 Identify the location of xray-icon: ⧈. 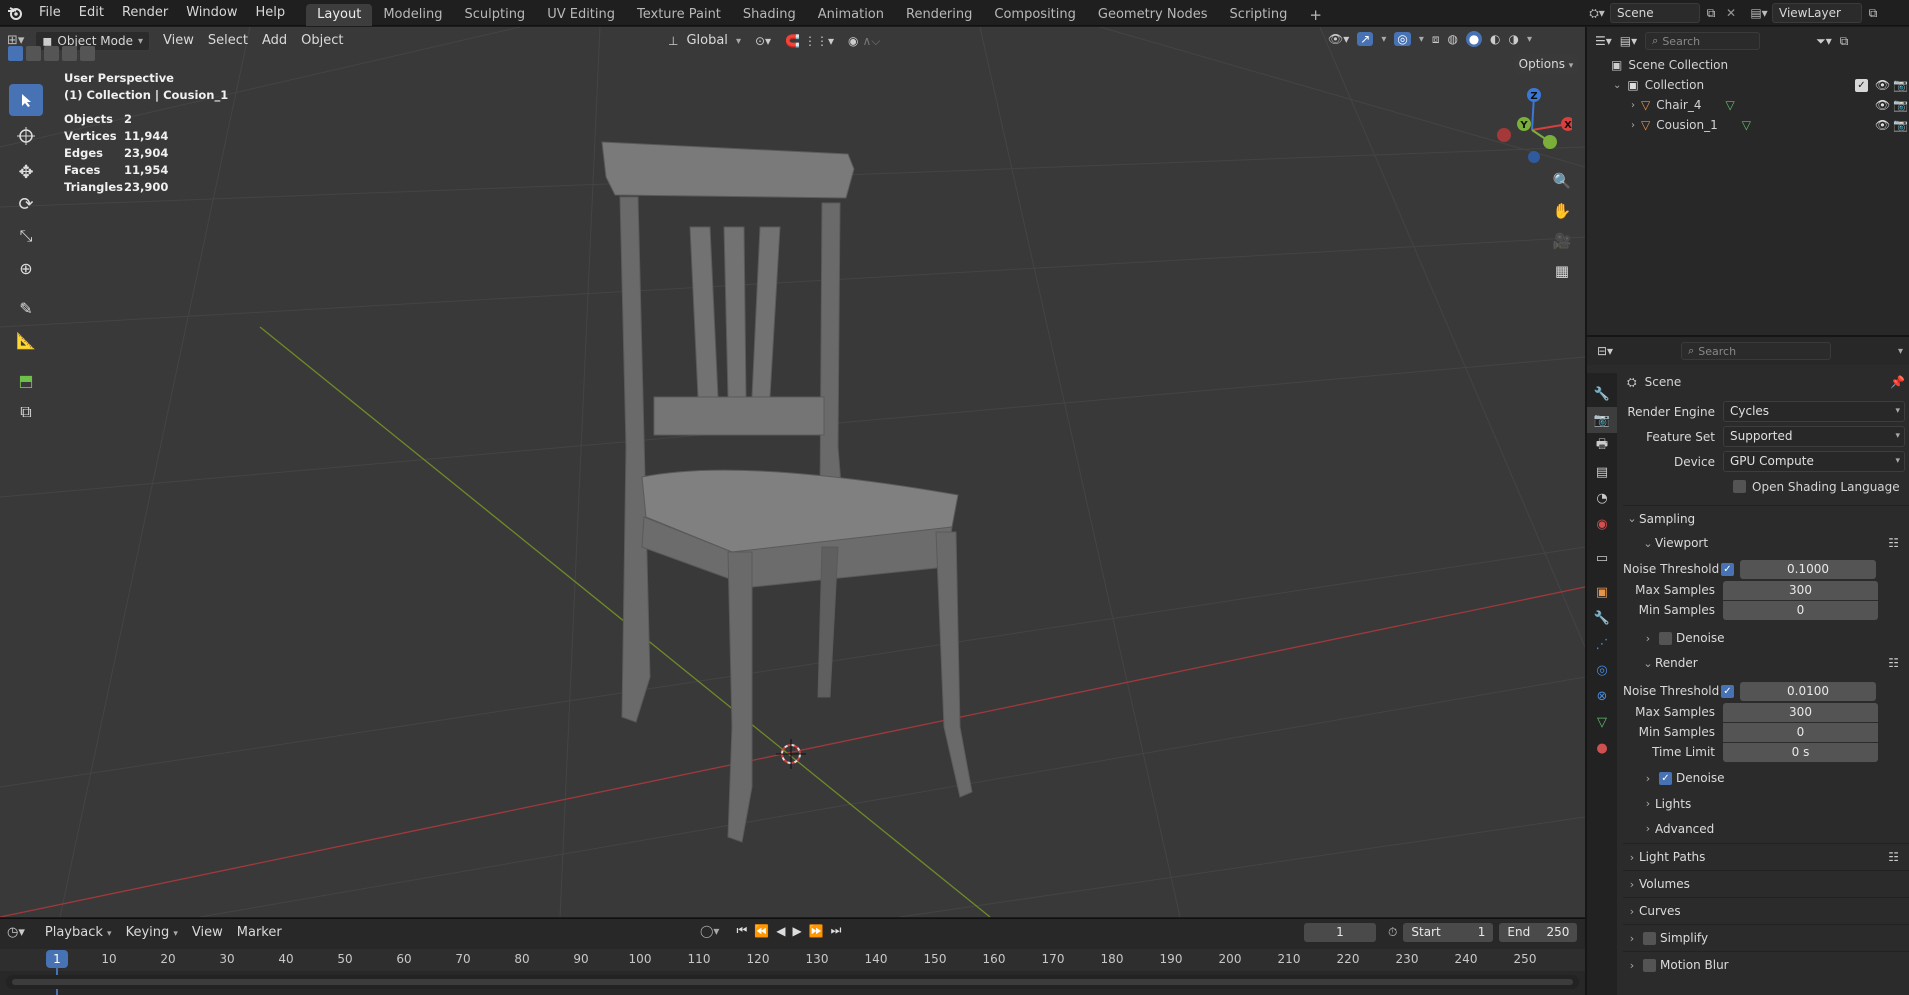
(1436, 39).